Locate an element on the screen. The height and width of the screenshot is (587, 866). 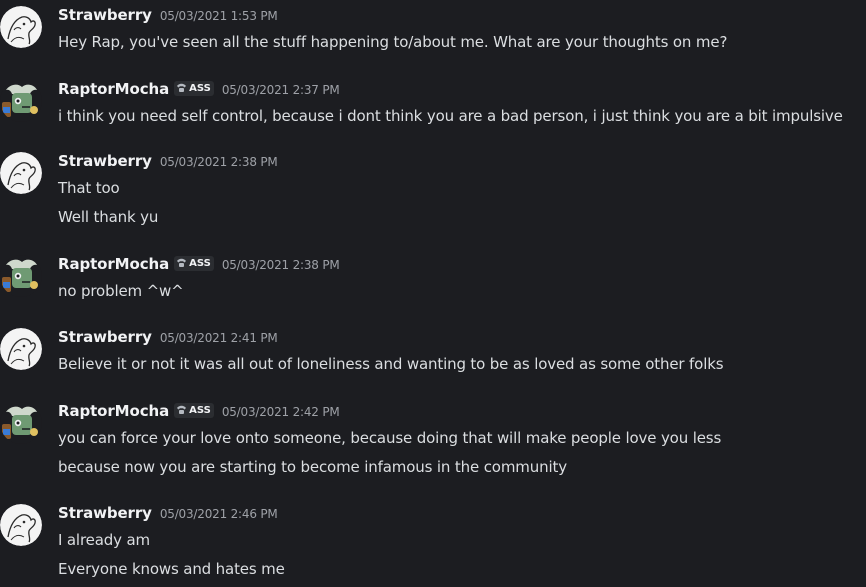
message-text: Everyone knows and hates me is located at coordinates (171, 569).